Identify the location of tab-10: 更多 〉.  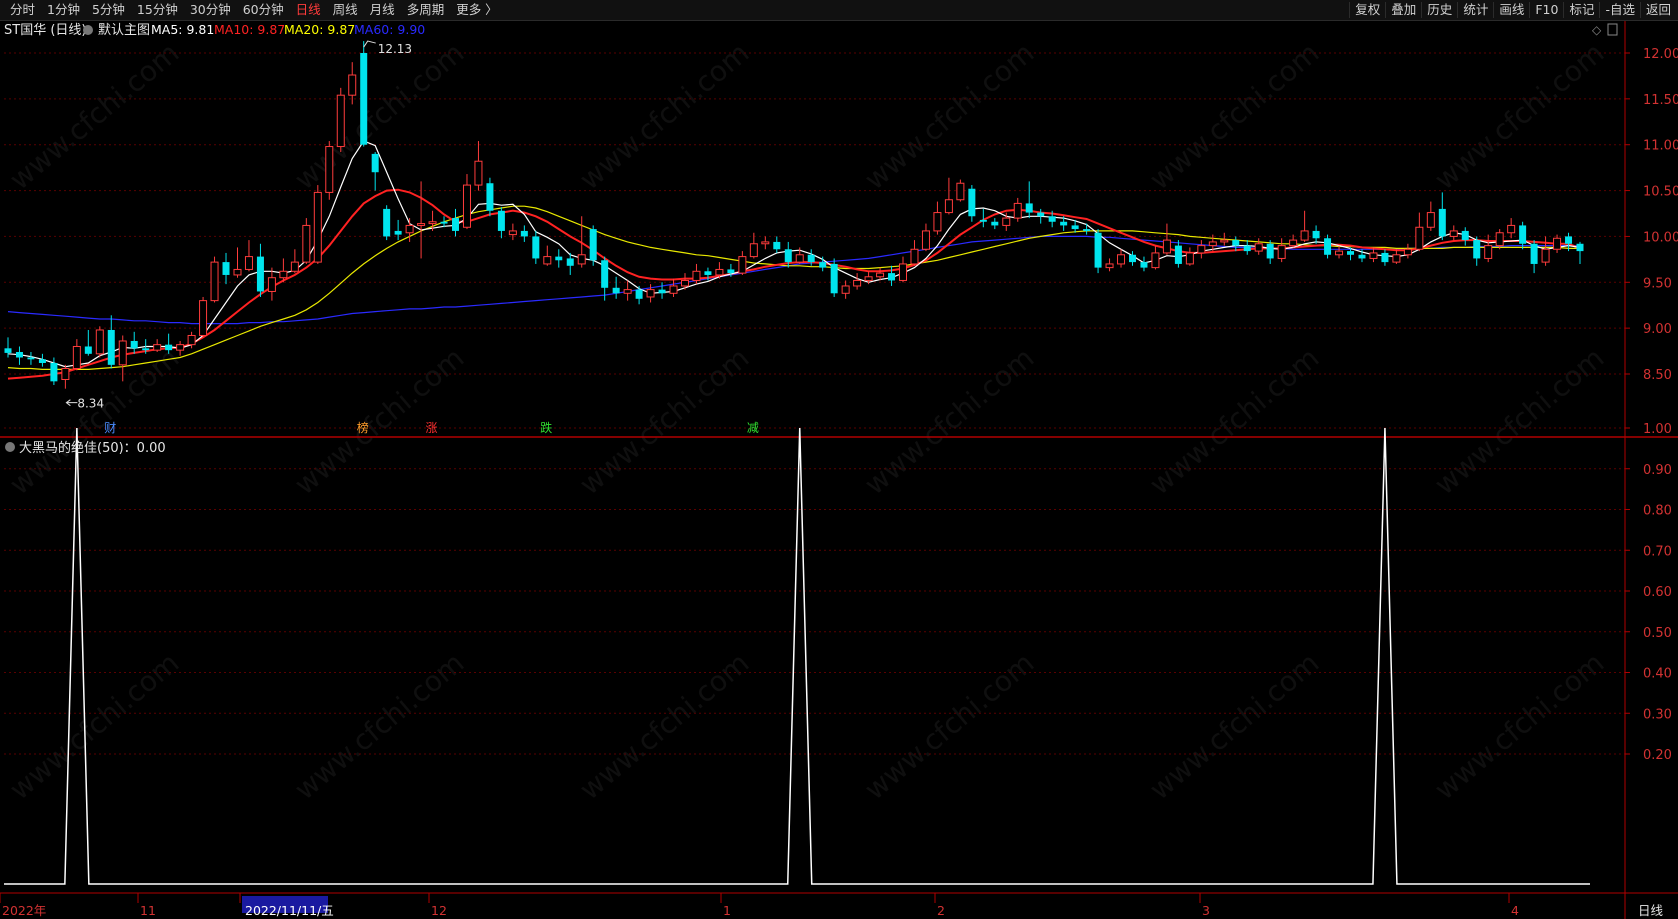
(476, 10).